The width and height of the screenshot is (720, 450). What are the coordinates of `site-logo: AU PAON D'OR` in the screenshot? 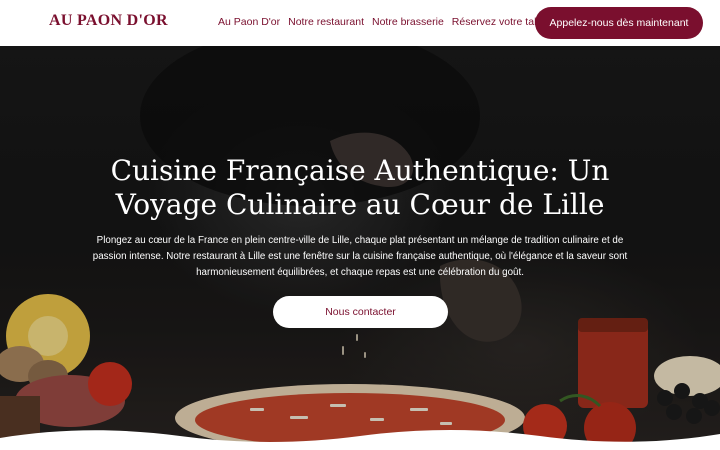 It's located at (108, 21).